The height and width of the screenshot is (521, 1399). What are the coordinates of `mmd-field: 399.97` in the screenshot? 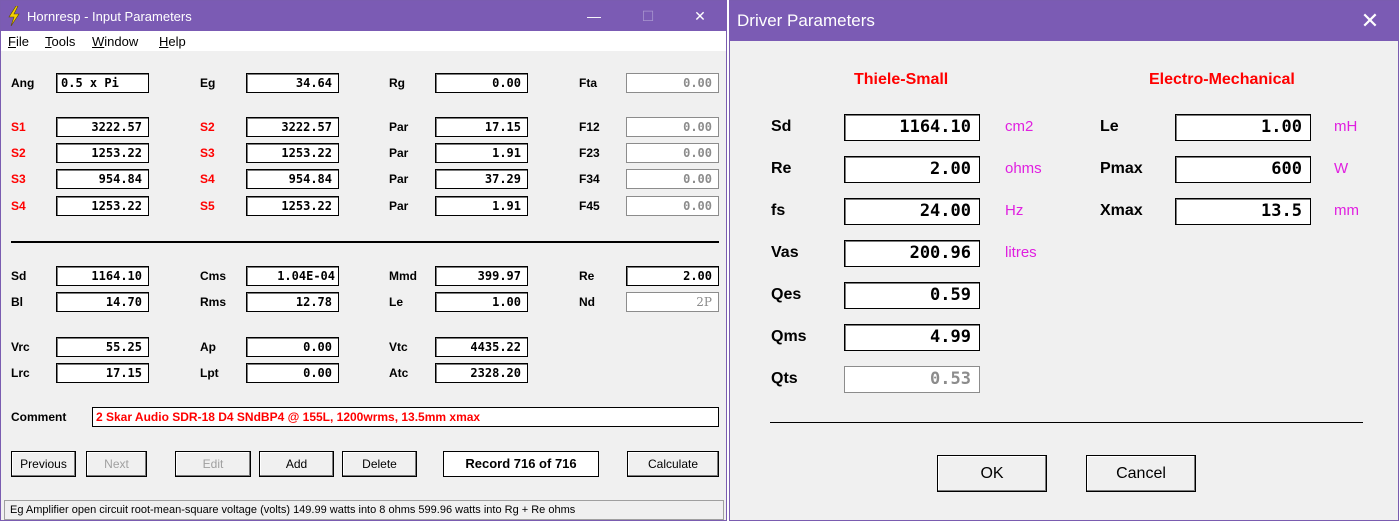 It's located at (481, 276).